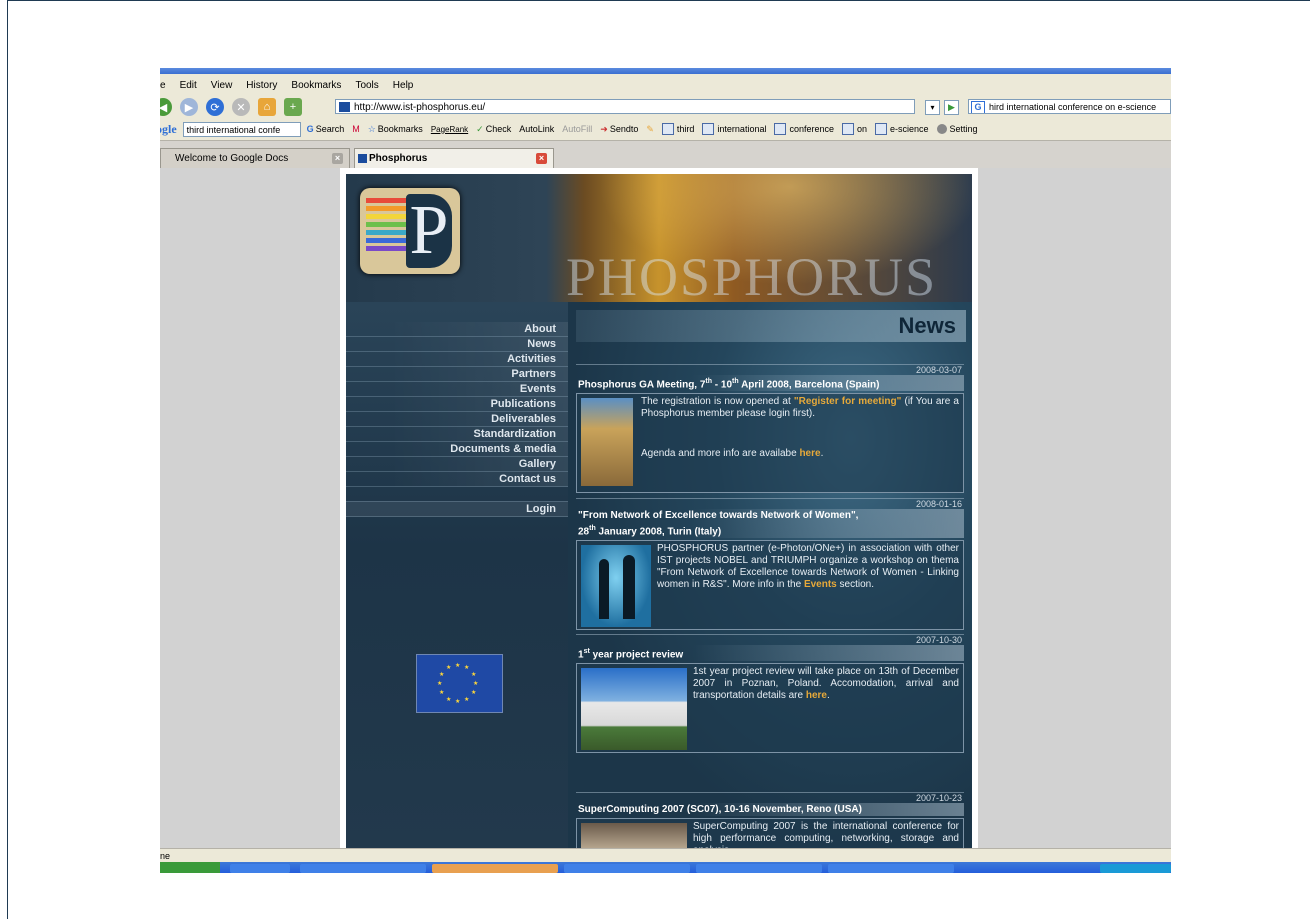  I want to click on star-icon: ☆, so click(371, 128).